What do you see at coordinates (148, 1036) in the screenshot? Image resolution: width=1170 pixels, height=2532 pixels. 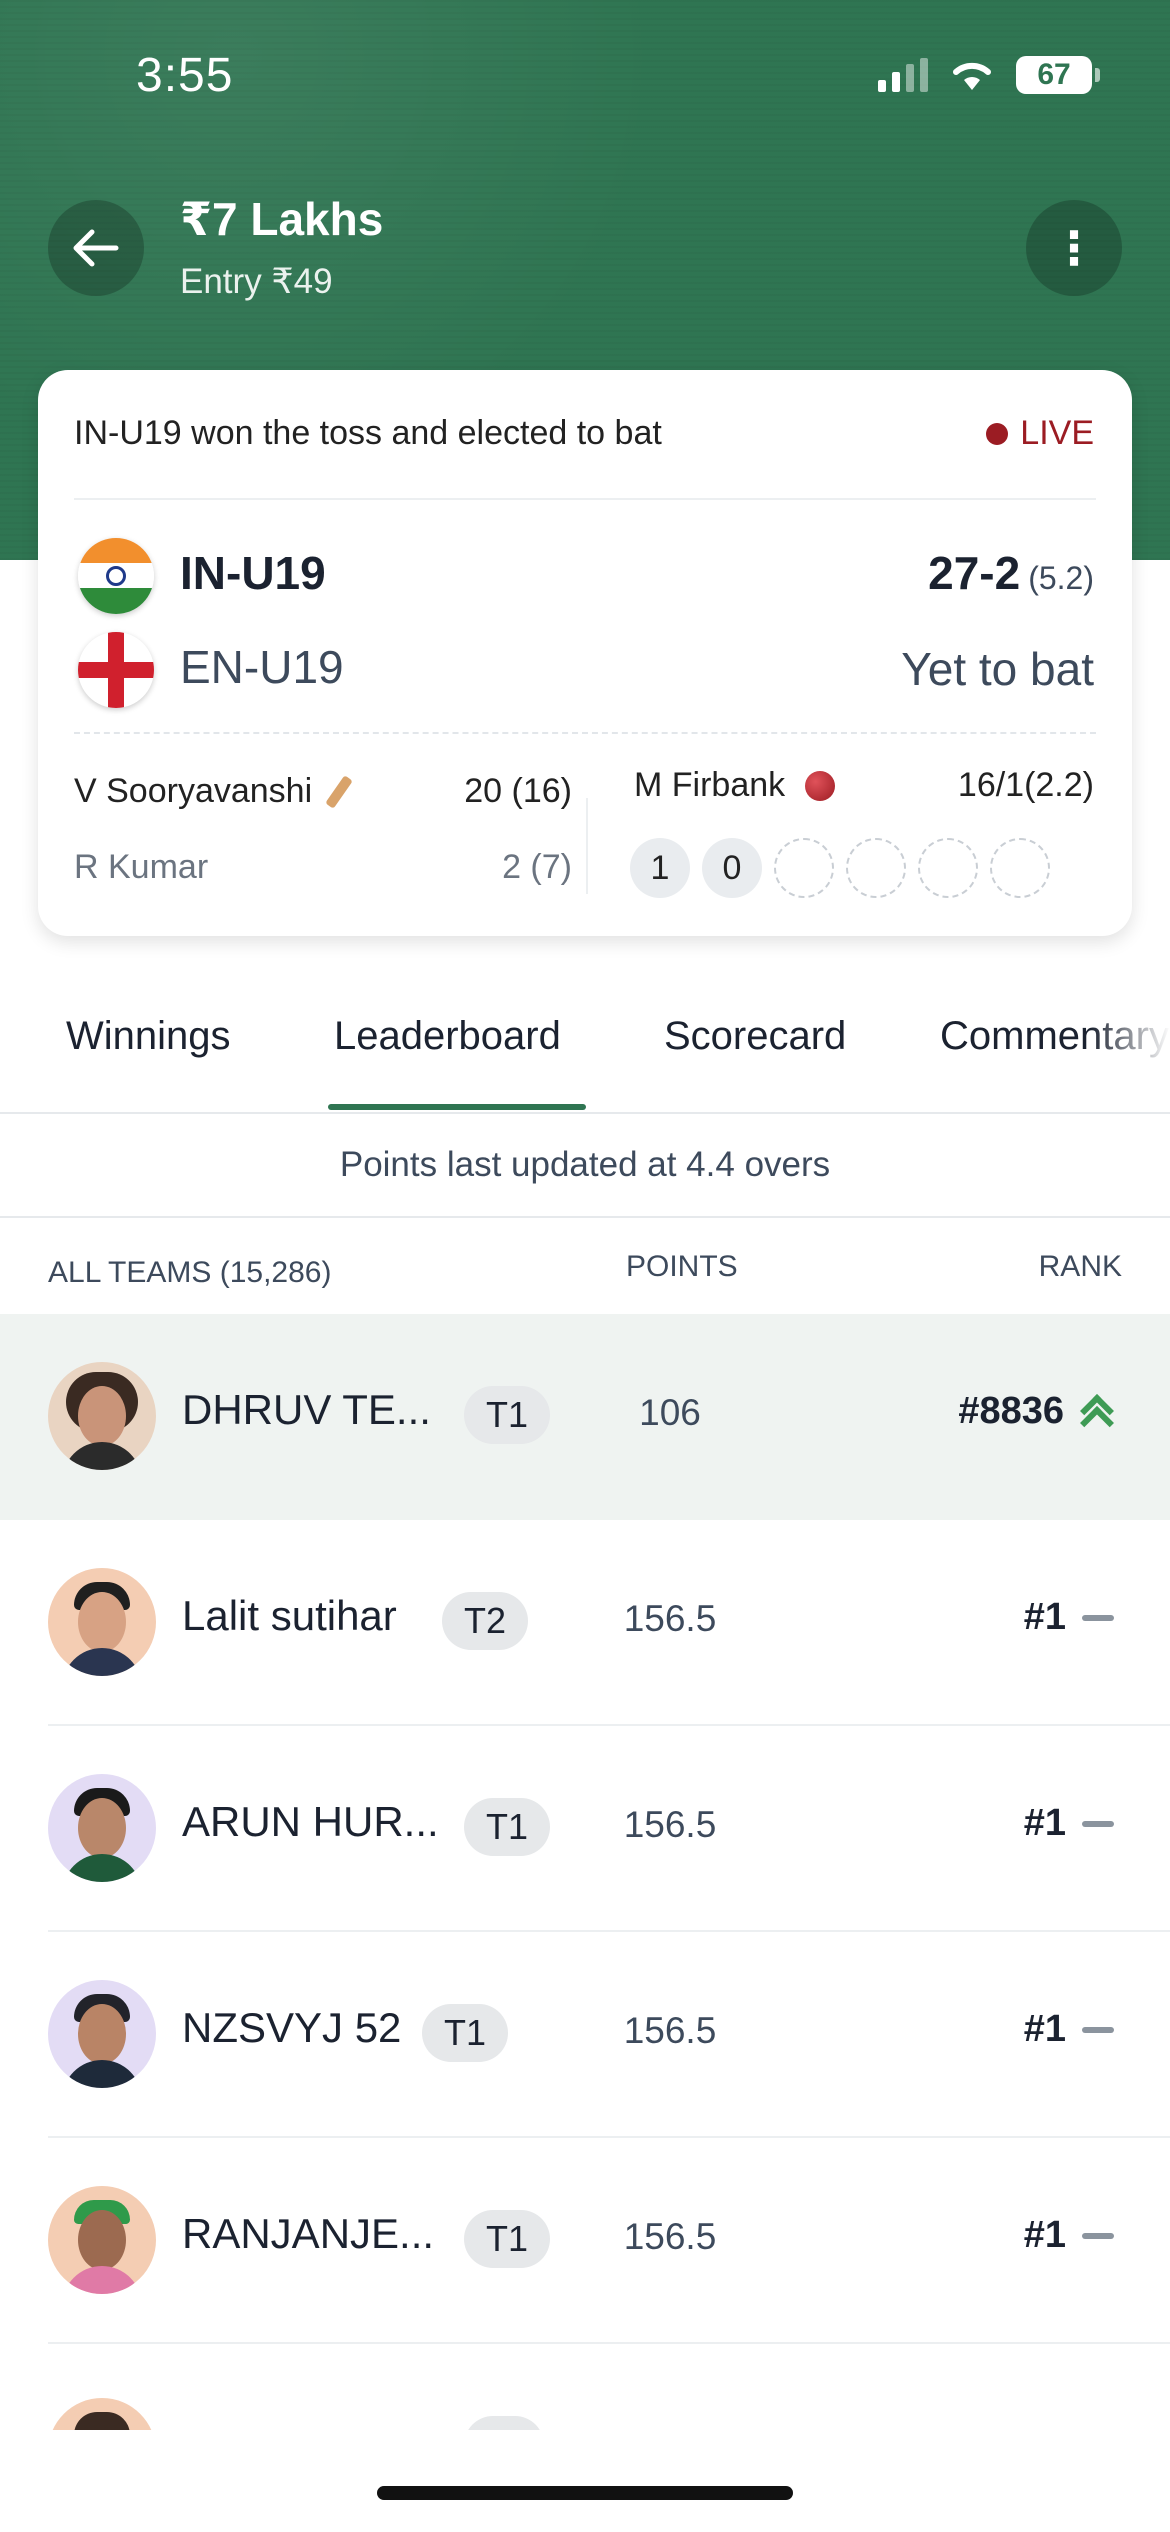 I see `tab-winnings: Winnings` at bounding box center [148, 1036].